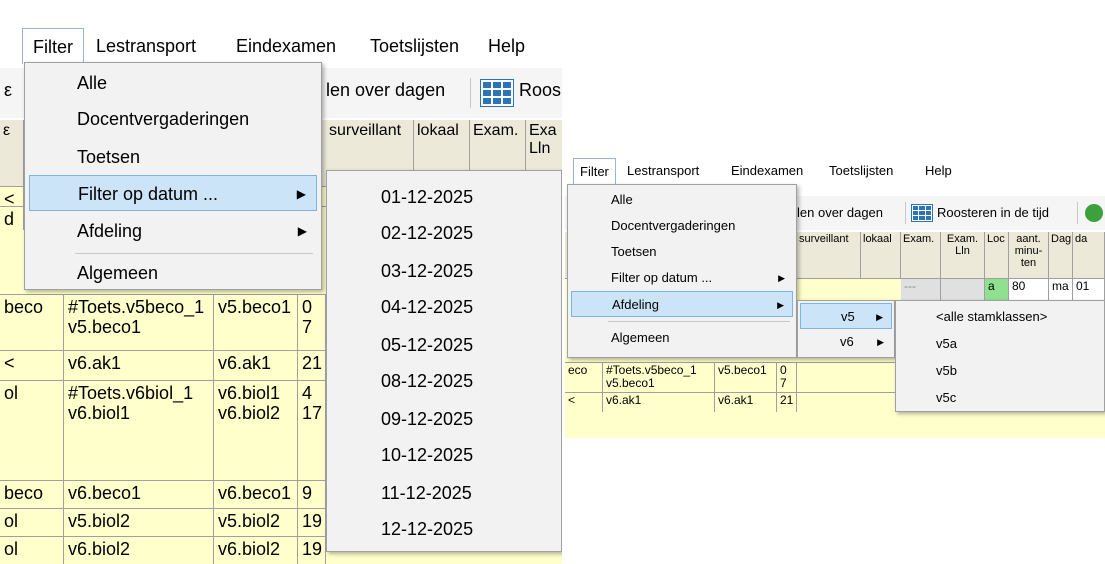 This screenshot has height=564, width=1105. What do you see at coordinates (12, 153) in the screenshot?
I see `header-partial: ε` at bounding box center [12, 153].